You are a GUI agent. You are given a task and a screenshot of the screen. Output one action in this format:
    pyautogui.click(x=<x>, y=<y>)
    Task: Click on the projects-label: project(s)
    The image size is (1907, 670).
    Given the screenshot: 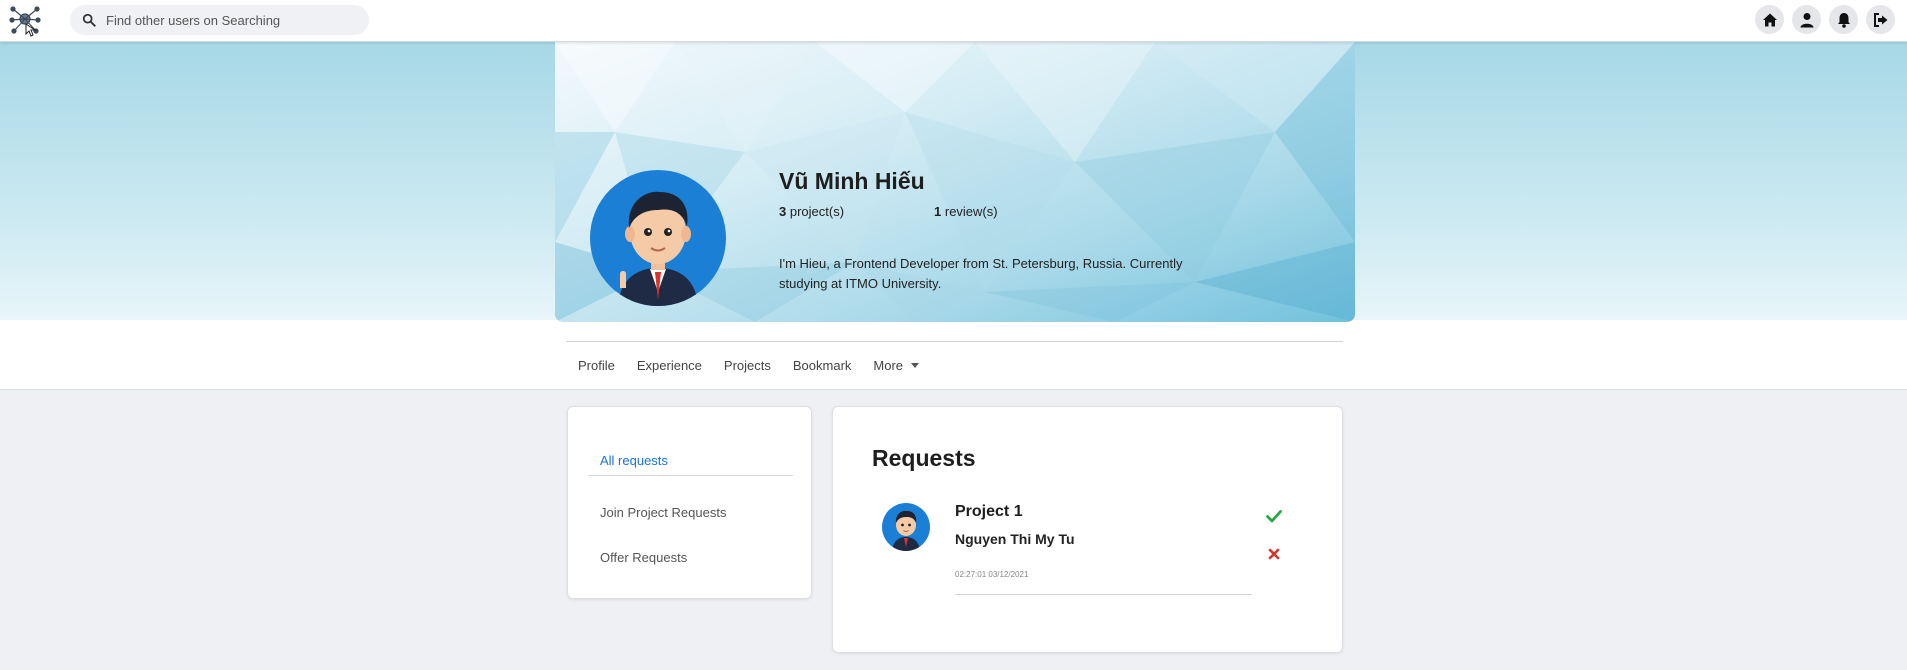 What is the action you would take?
    pyautogui.click(x=817, y=211)
    